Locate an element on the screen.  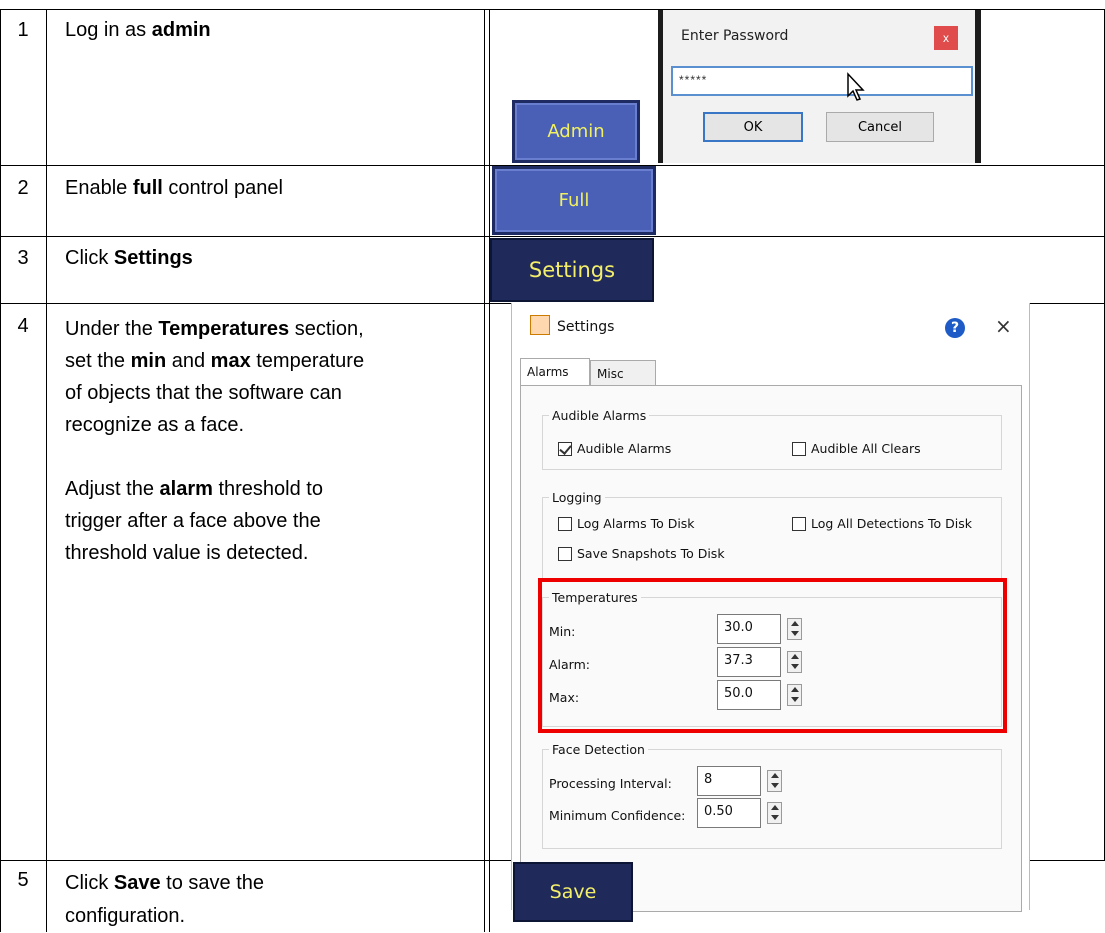
step-number: 3 is located at coordinates (23, 258).